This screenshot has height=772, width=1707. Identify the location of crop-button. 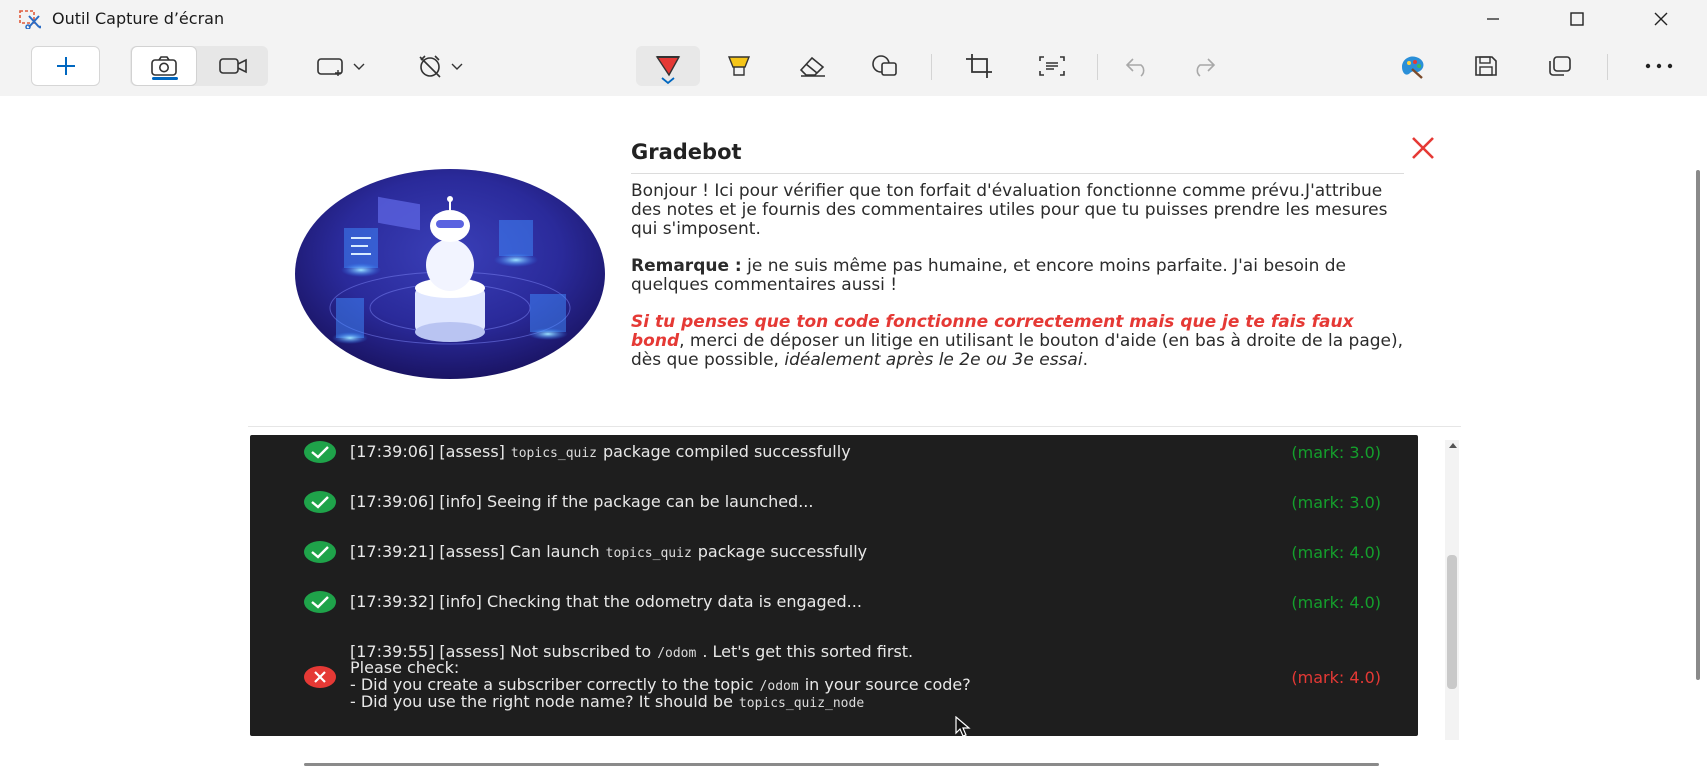
(980, 66).